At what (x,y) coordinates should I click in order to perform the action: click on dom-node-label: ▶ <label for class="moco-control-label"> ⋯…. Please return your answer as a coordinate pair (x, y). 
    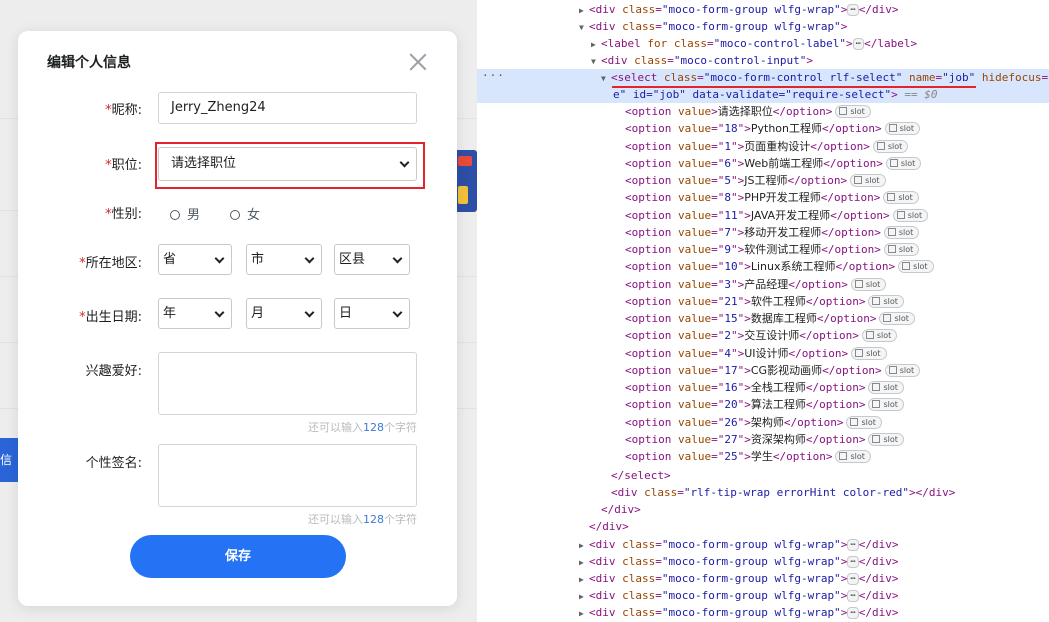
    Looking at the image, I should click on (754, 43).